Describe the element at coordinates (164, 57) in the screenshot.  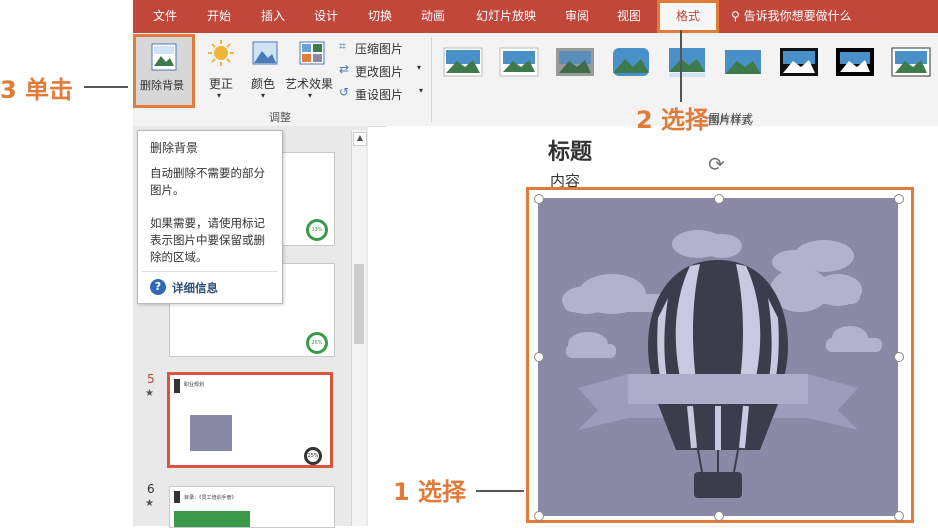
I see `remove-background-icon` at that location.